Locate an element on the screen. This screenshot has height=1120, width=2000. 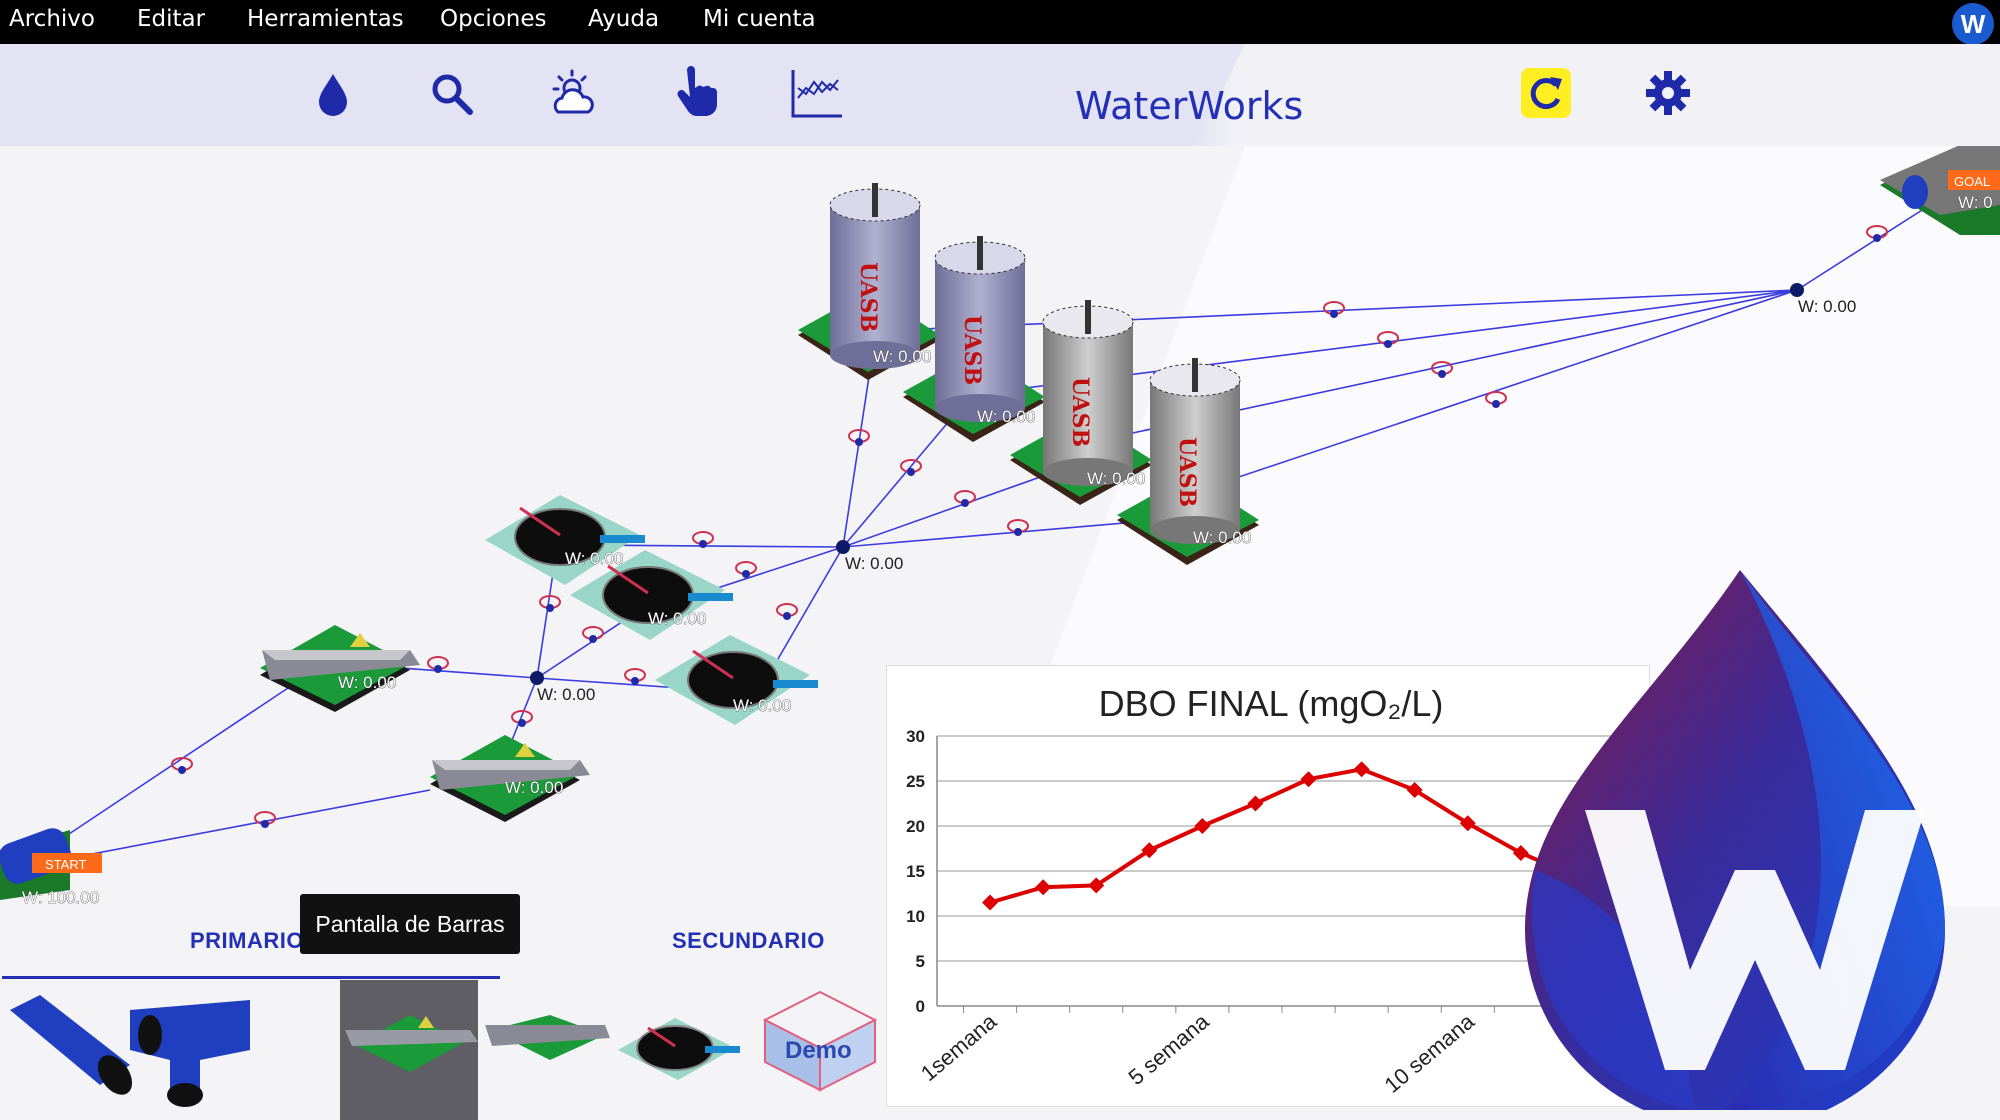
uasb-tank: UASB W: 0.00 is located at coordinates (869, 281).